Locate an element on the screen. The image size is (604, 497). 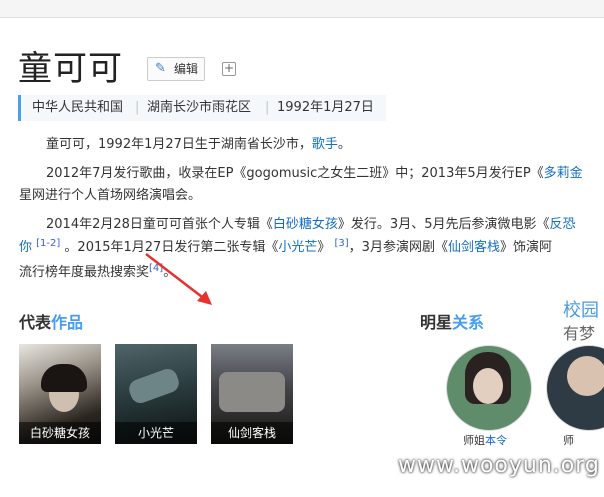
work-caption: 仙剑客栈 is located at coordinates (252, 433).